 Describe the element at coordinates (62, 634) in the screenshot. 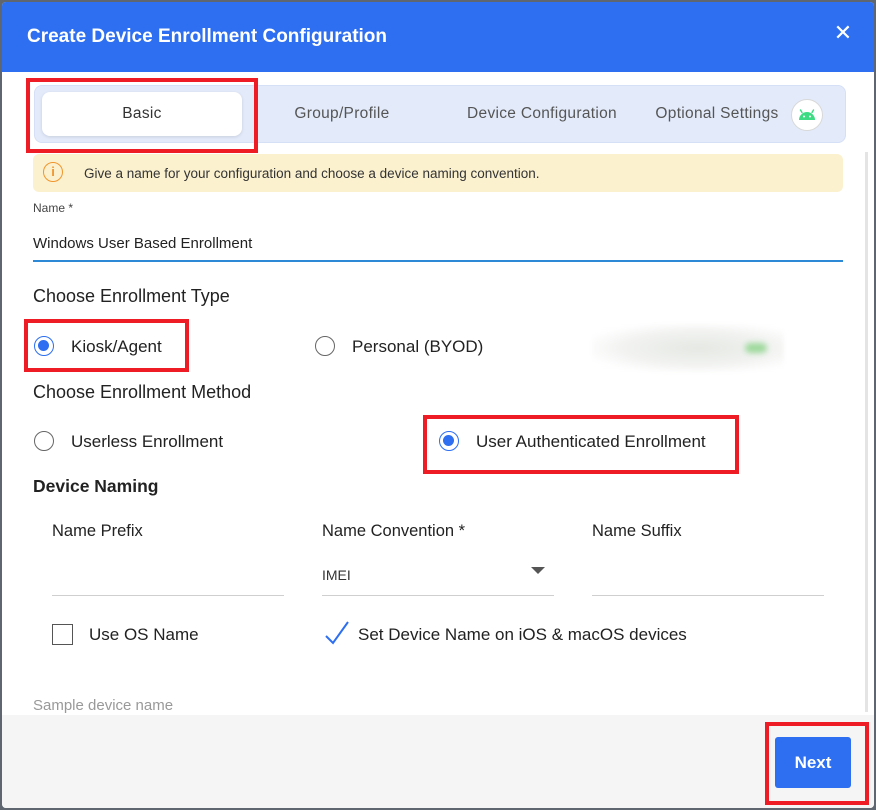

I see `use-os-name-checkbox` at that location.